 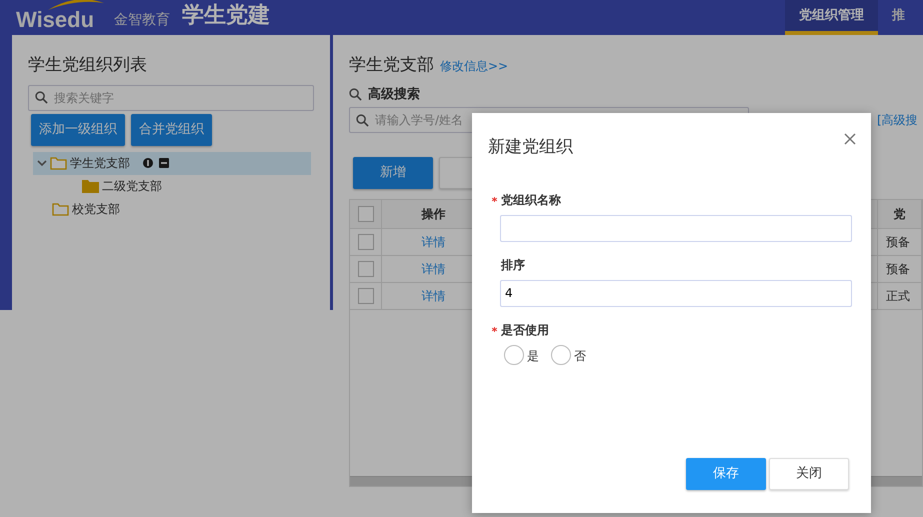 What do you see at coordinates (531, 200) in the screenshot?
I see `field-label: 党组织名称` at bounding box center [531, 200].